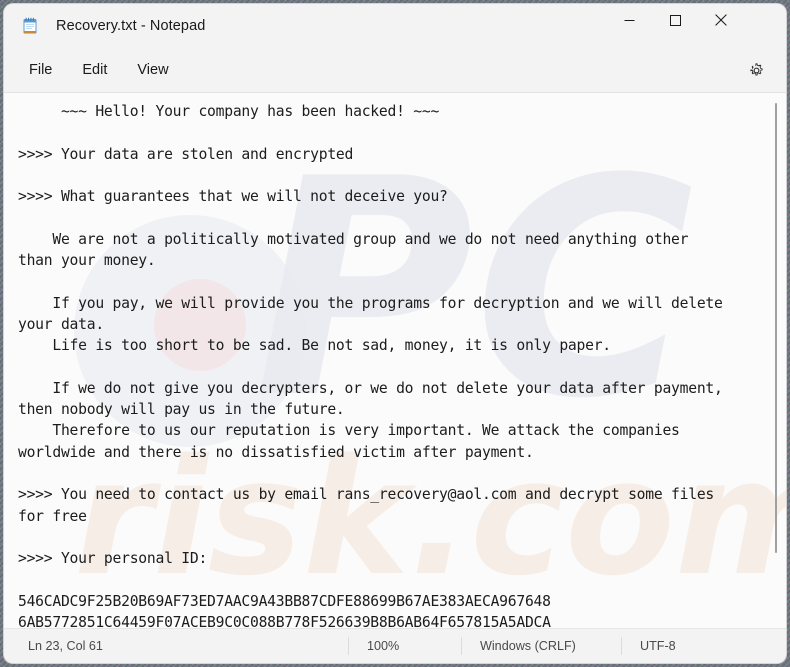  Describe the element at coordinates (131, 26) in the screenshot. I see `window-title: Recovery.txt - Notepad` at that location.